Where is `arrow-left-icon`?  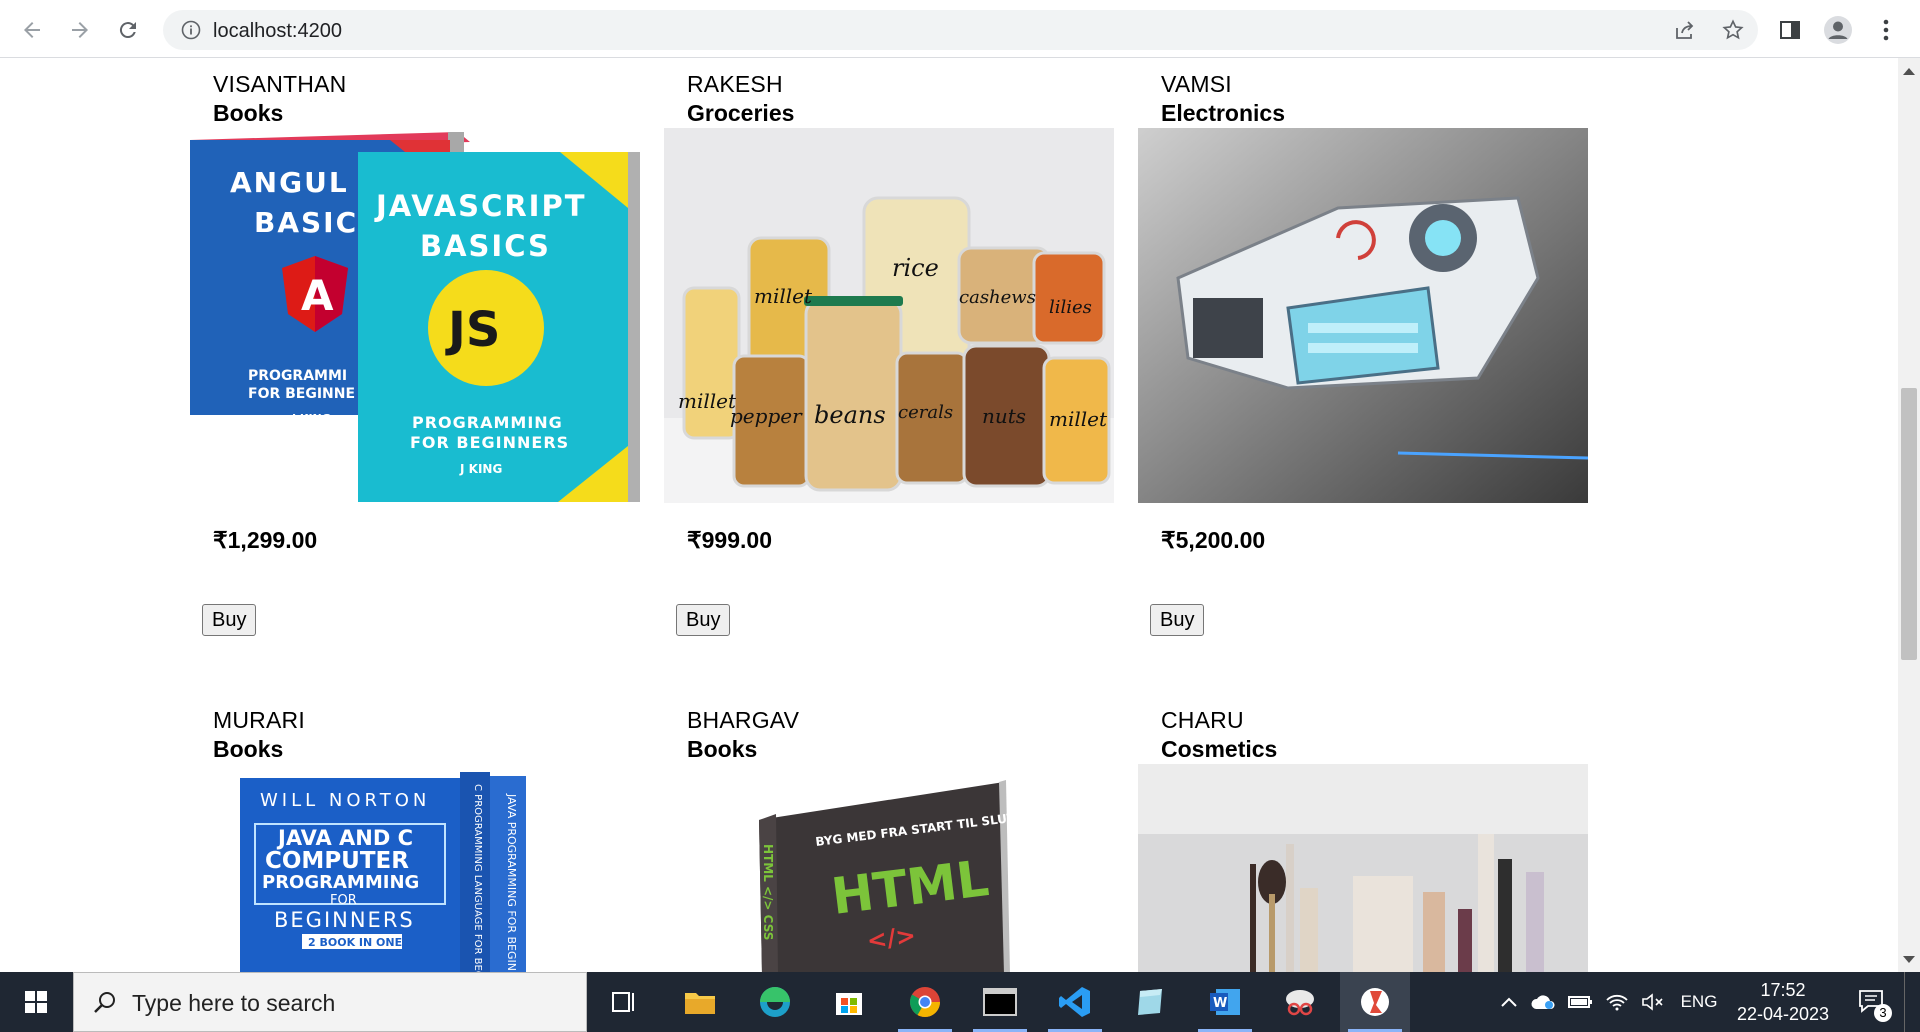 arrow-left-icon is located at coordinates (32, 30).